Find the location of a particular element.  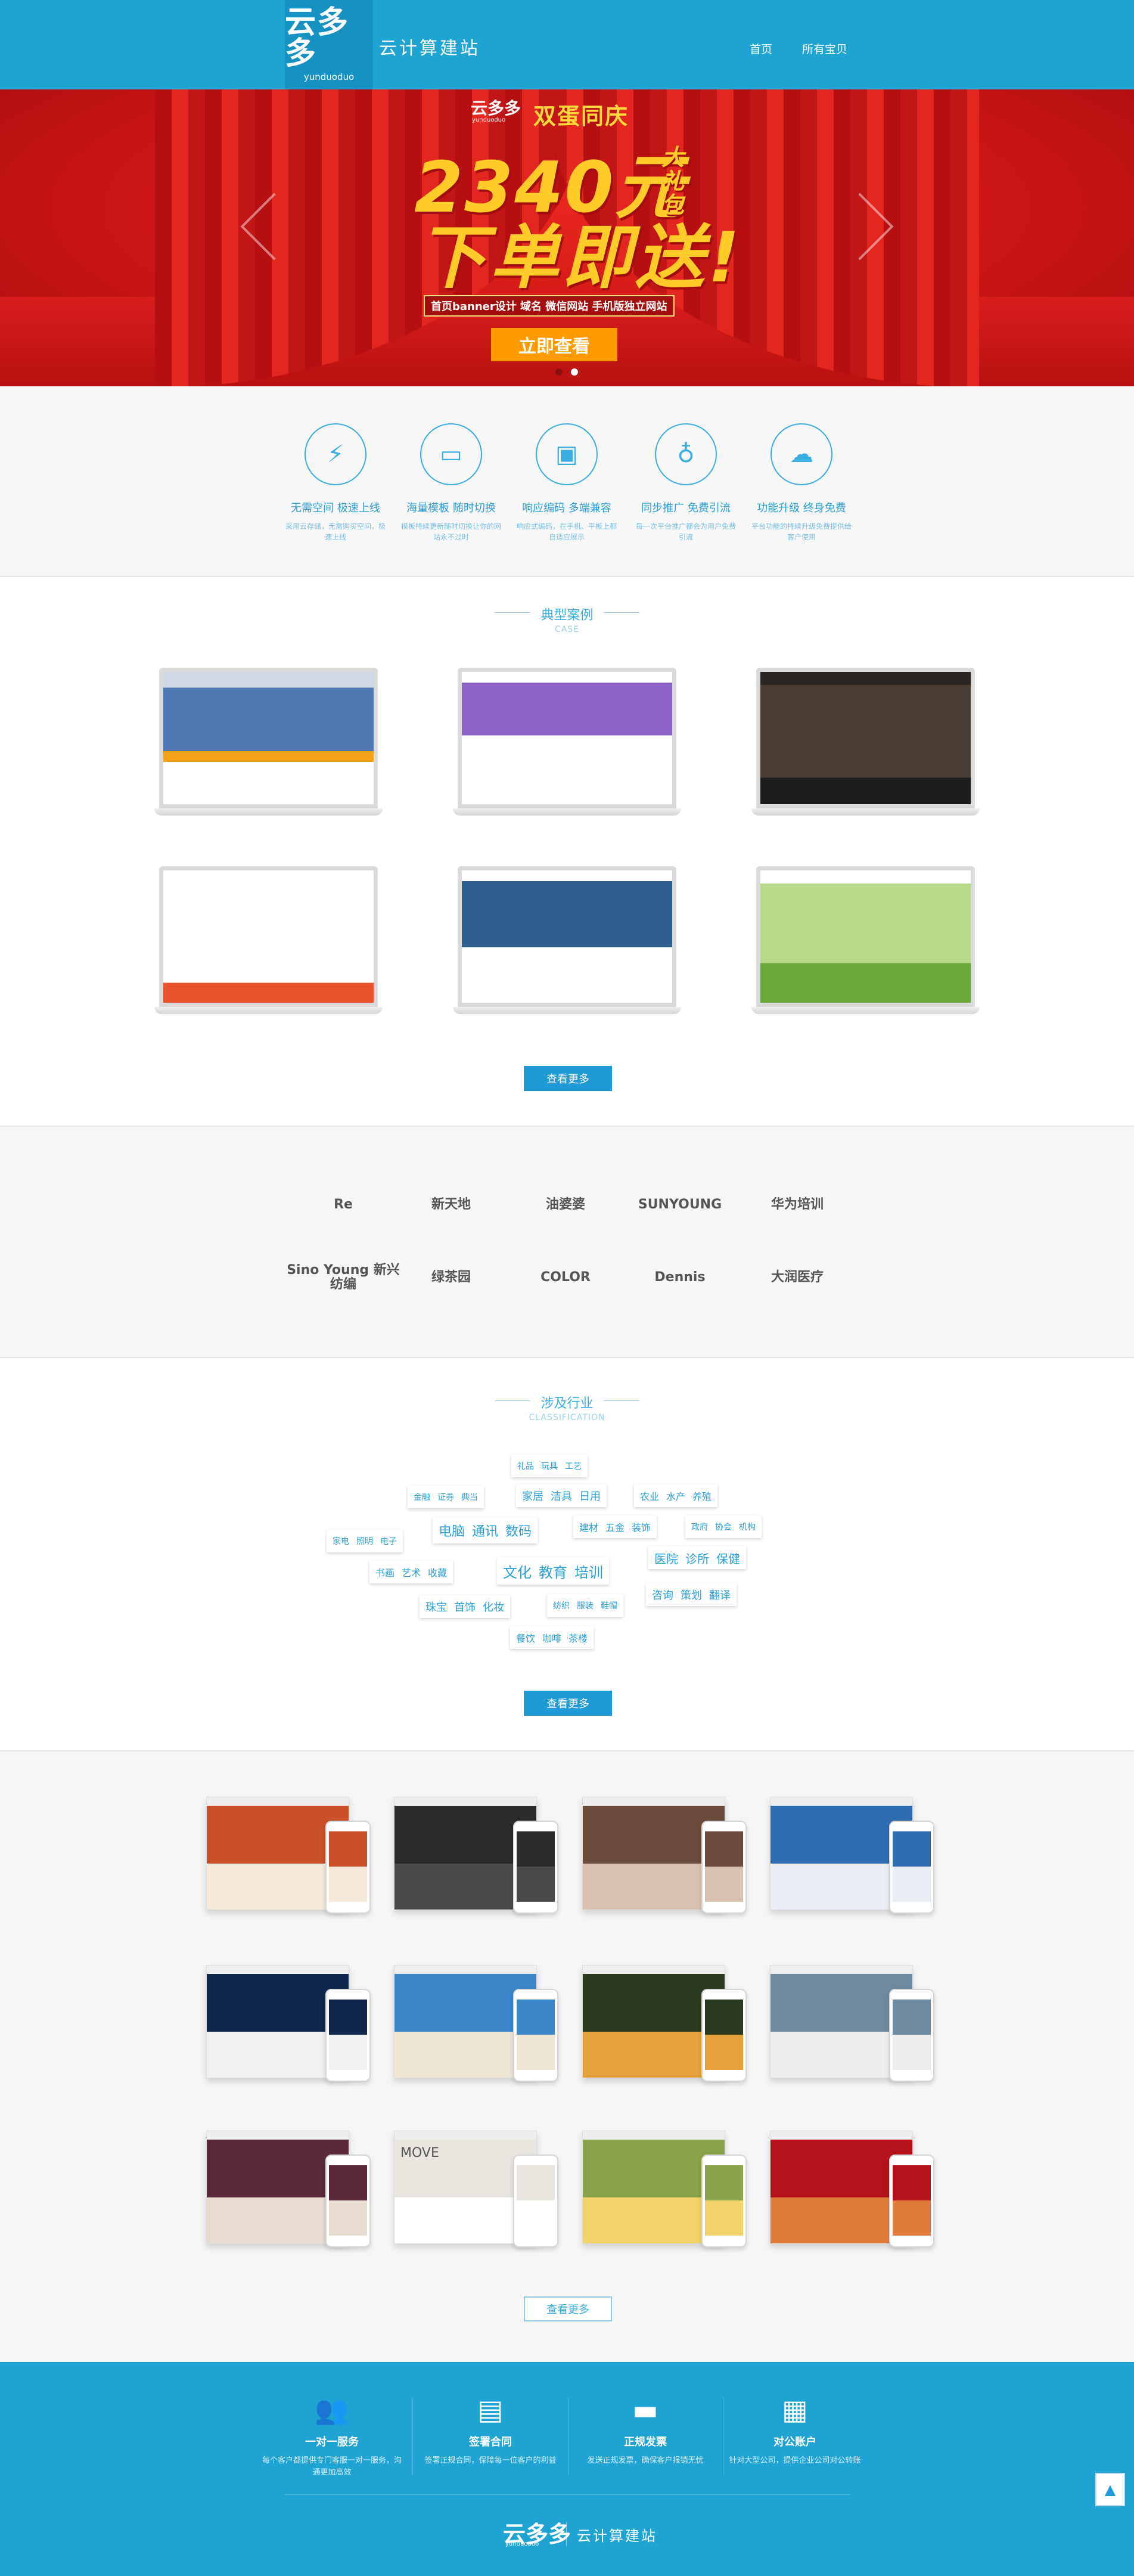

footer-slogan: 云计算建站 is located at coordinates (617, 2536).